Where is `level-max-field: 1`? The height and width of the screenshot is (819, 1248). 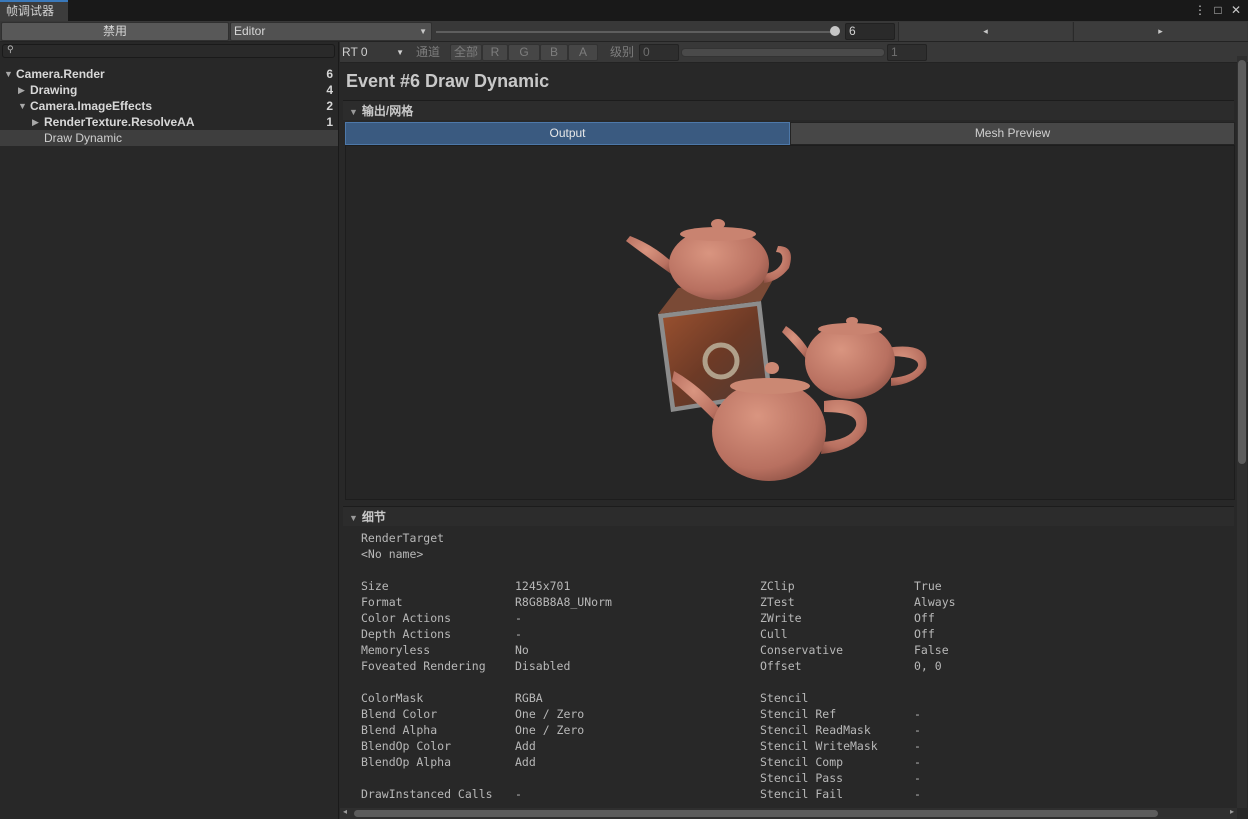
level-max-field: 1 is located at coordinates (907, 52).